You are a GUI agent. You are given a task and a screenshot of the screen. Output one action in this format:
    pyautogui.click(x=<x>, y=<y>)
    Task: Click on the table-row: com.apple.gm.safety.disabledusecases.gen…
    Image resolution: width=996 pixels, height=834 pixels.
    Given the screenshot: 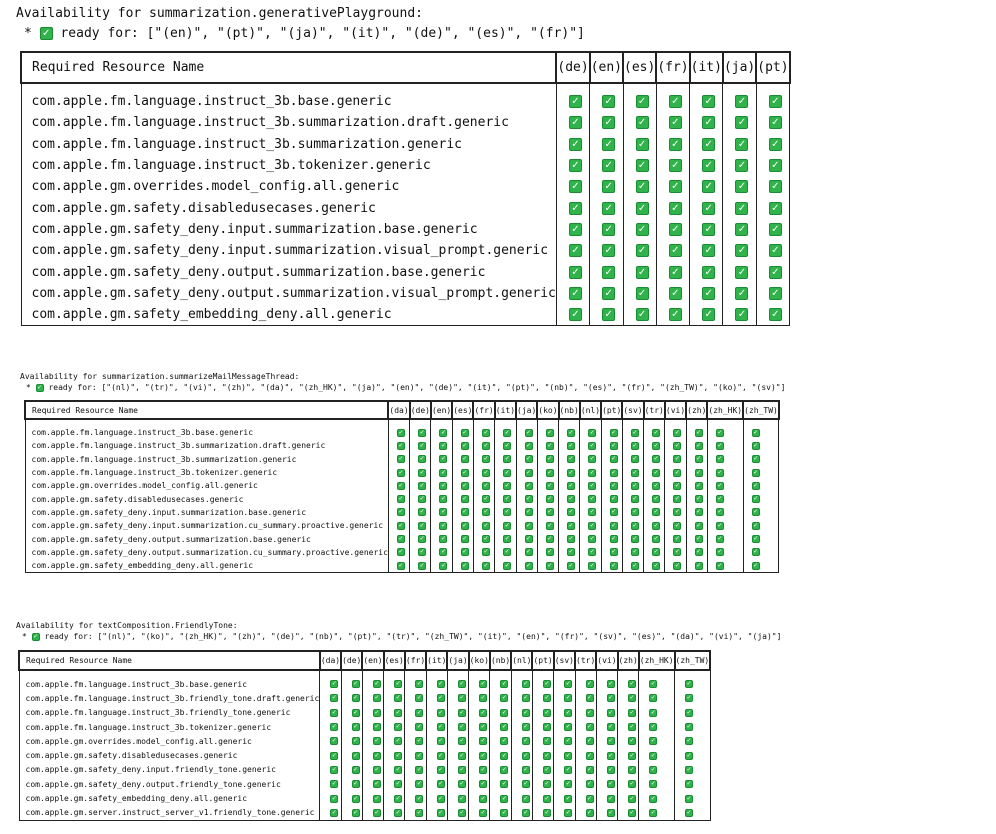 What is the action you would take?
    pyautogui.click(x=364, y=755)
    